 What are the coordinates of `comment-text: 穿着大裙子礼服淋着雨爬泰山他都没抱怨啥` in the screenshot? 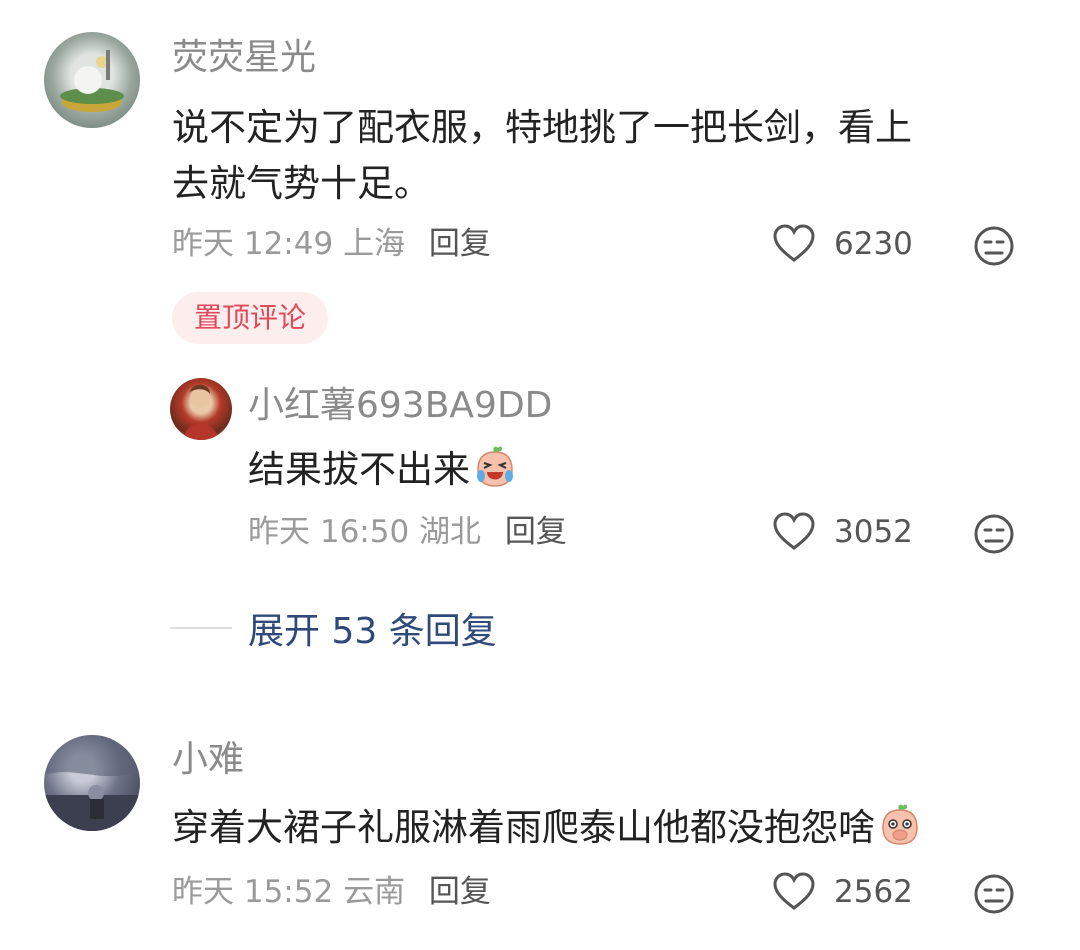 It's located at (547, 828).